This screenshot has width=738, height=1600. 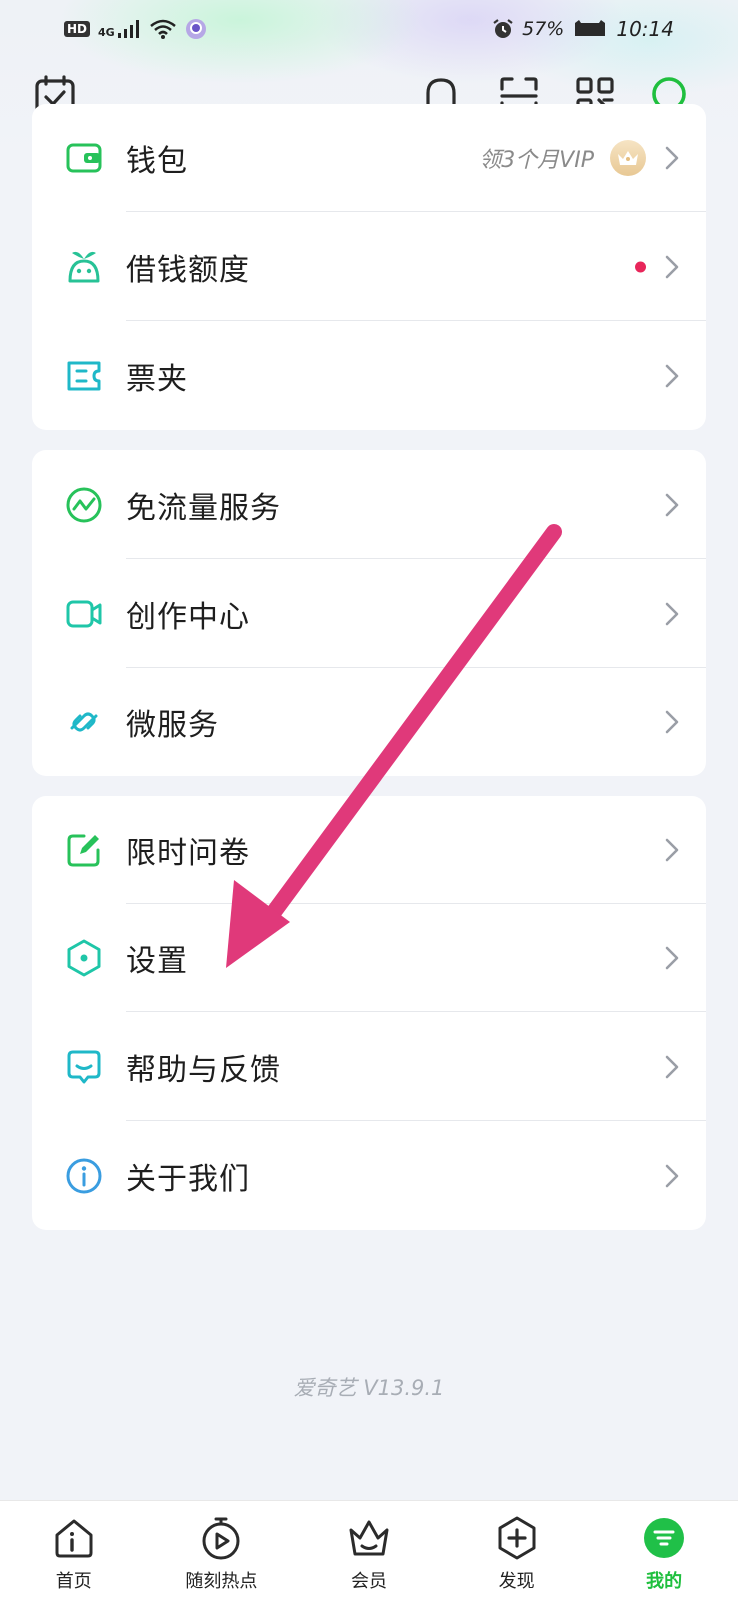 I want to click on info-icon, so click(x=84, y=1176).